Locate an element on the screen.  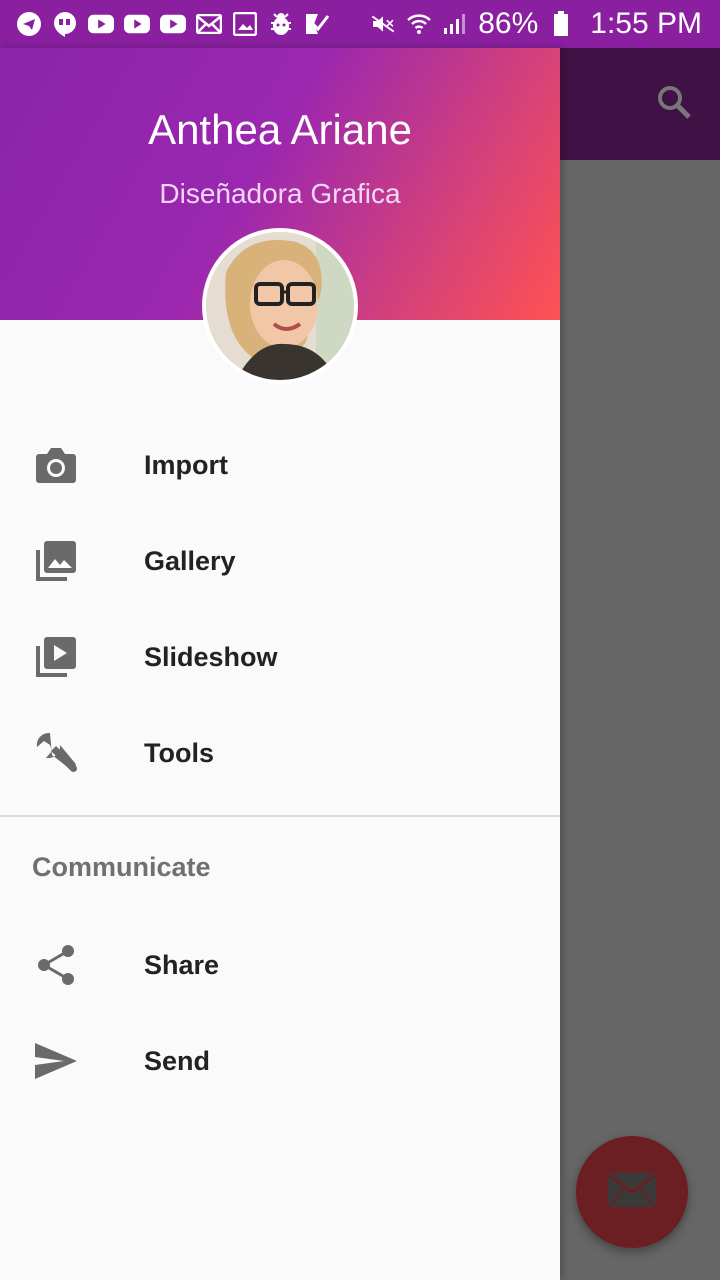
menu-item-label: Gallery is located at coordinates (190, 560).